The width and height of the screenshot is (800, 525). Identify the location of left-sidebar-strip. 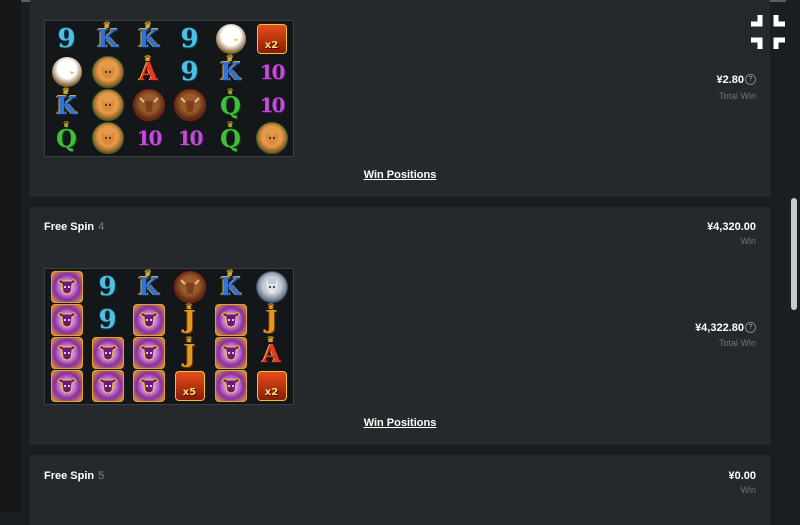
(10, 256).